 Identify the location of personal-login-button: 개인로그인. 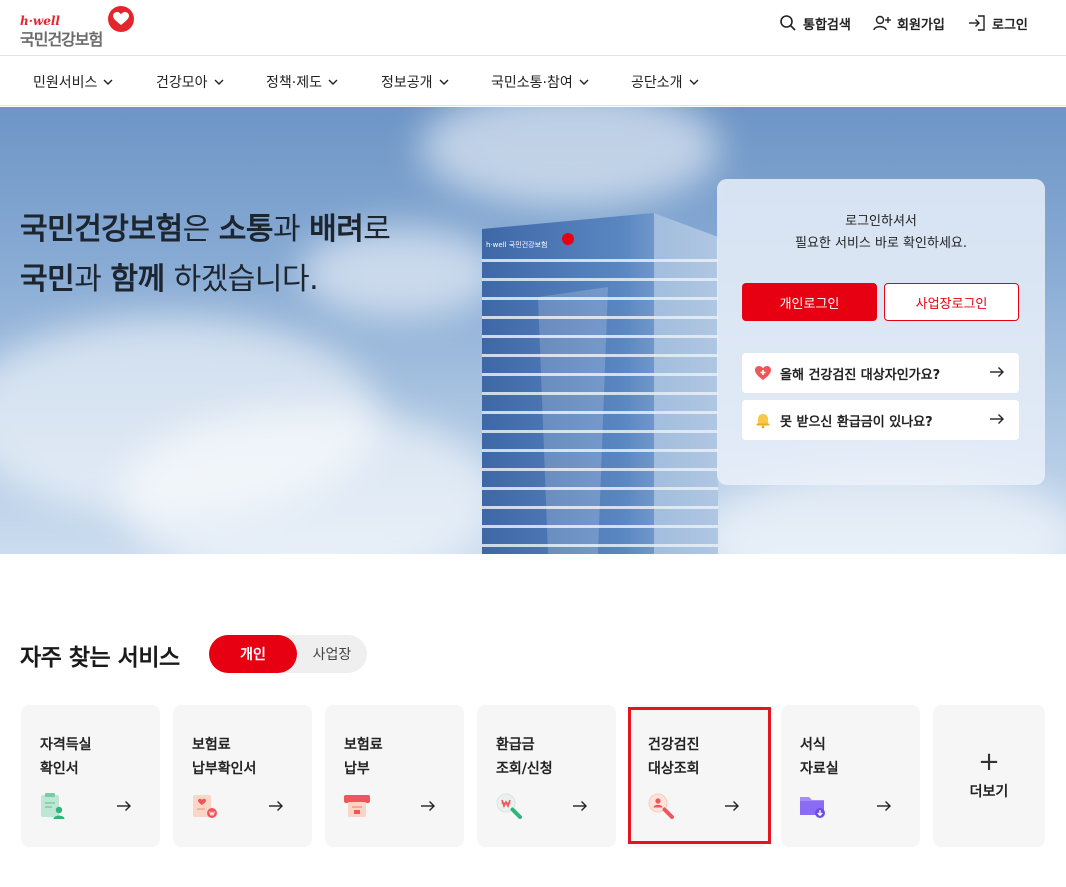
(809, 302).